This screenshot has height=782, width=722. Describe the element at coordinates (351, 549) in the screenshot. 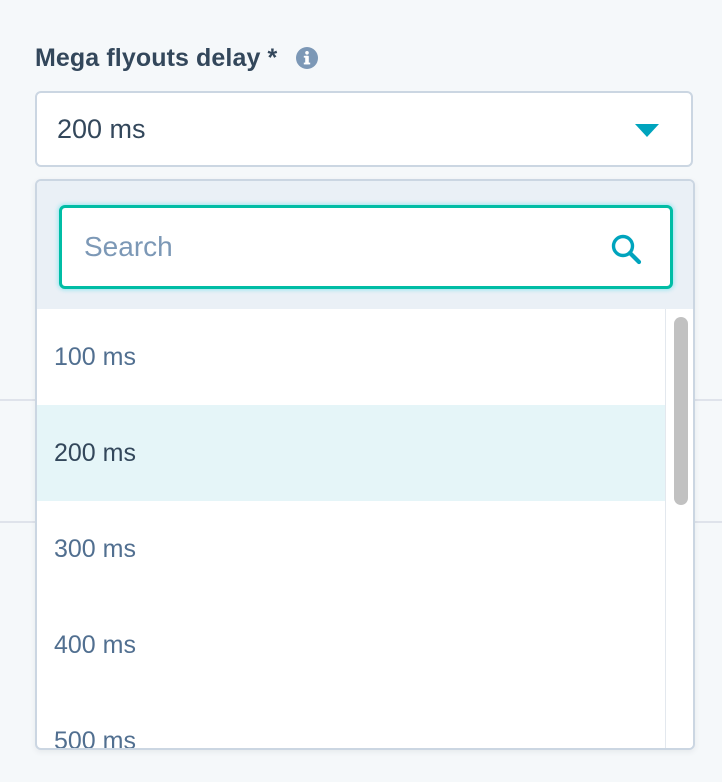

I see `option-300-ms: 300 ms` at that location.